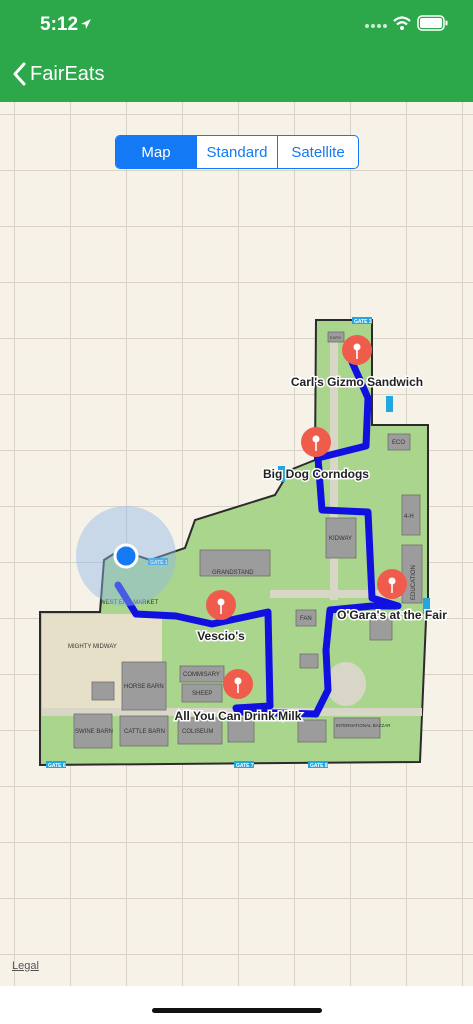 This screenshot has height=1024, width=473. Describe the element at coordinates (237, 1010) in the screenshot. I see `home-indicator` at that location.